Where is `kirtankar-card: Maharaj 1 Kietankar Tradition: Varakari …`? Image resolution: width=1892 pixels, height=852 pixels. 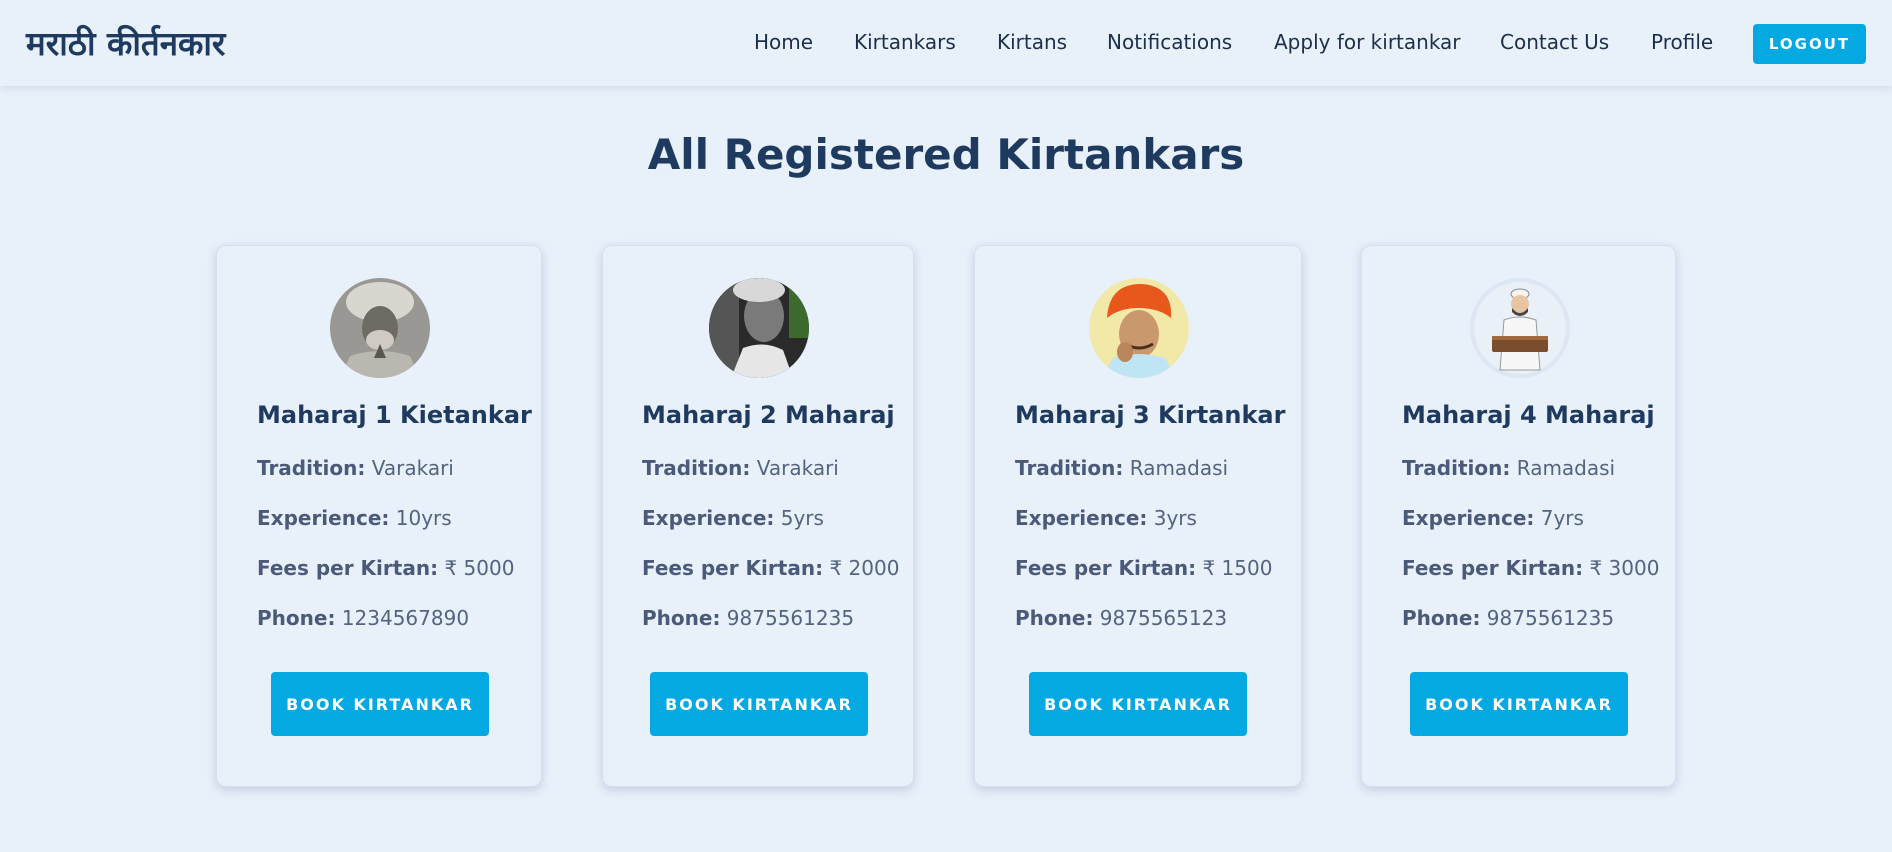 kirtankar-card: Maharaj 1 Kietankar Tradition: Varakari … is located at coordinates (379, 516).